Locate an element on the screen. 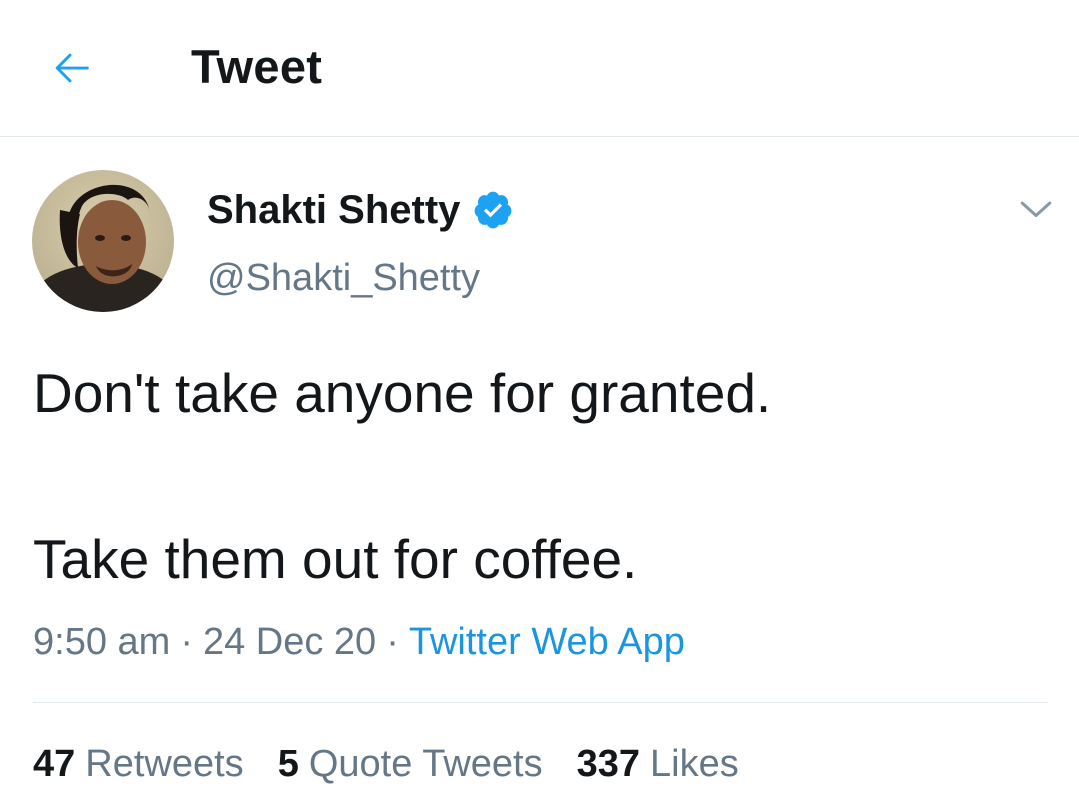  tweet-menu-button is located at coordinates (1036, 210).